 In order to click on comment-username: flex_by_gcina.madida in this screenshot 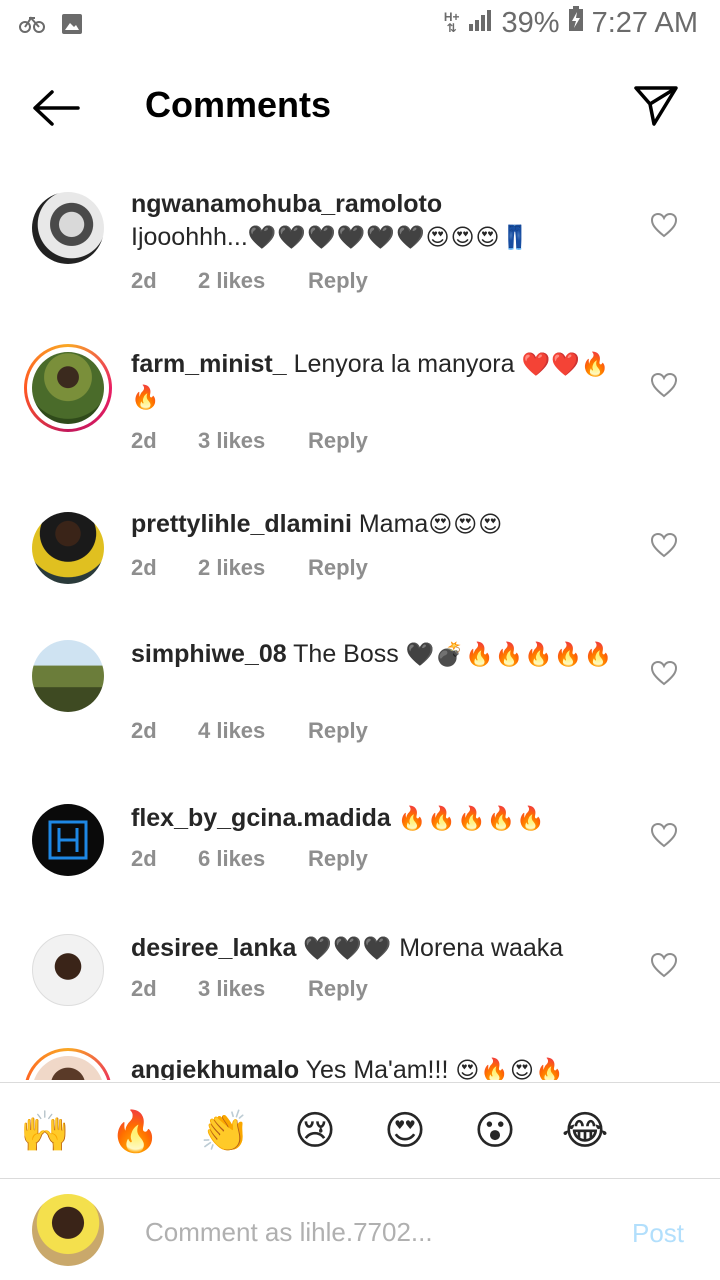, I will do `click(261, 818)`.